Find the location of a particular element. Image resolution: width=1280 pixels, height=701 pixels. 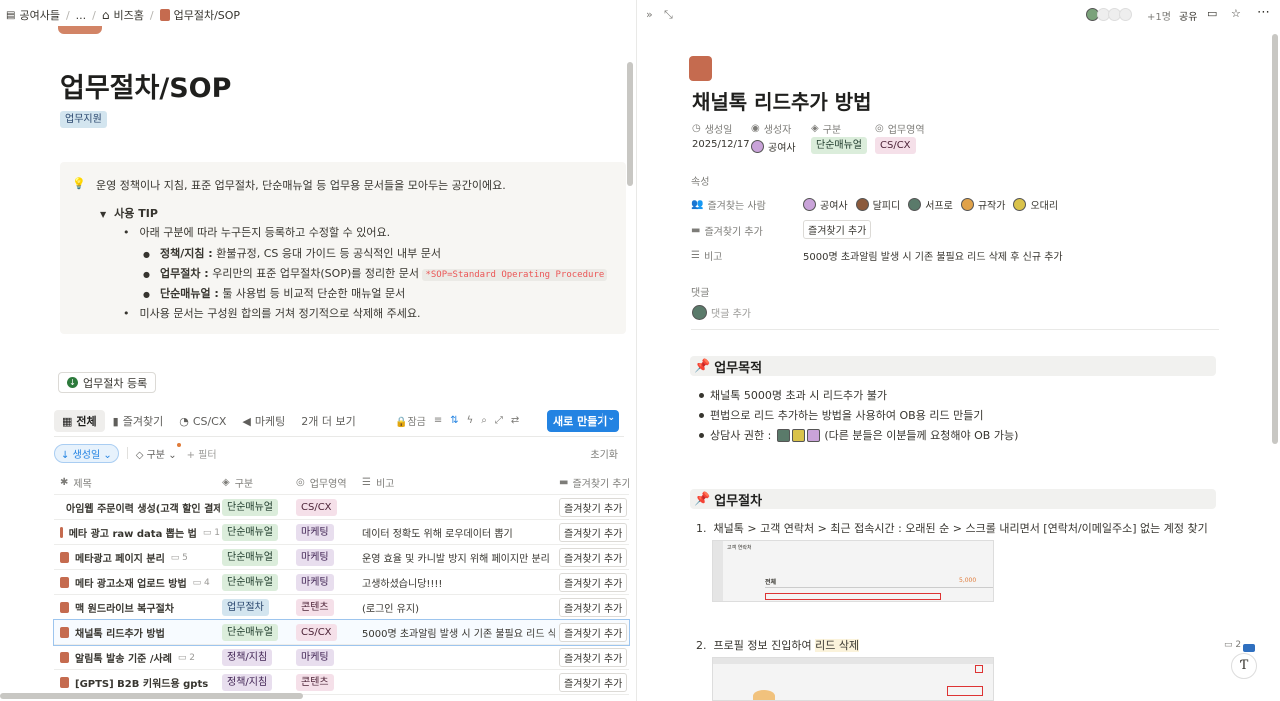

screenshot-image is located at coordinates (853, 679).